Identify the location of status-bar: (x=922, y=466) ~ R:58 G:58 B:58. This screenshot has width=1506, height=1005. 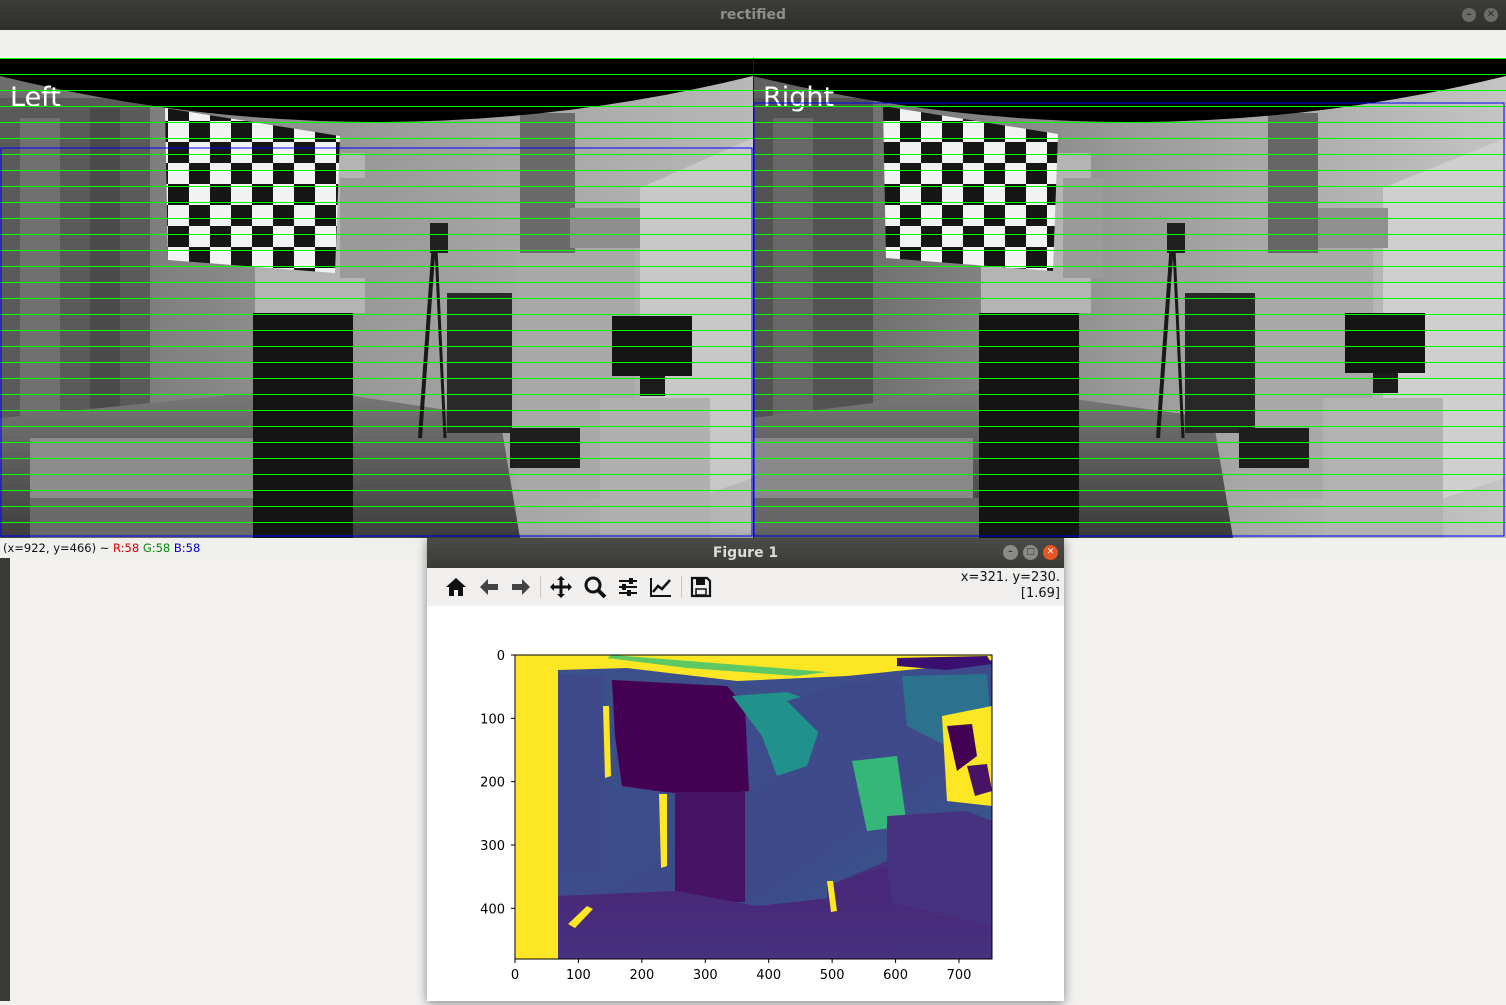
(211, 548).